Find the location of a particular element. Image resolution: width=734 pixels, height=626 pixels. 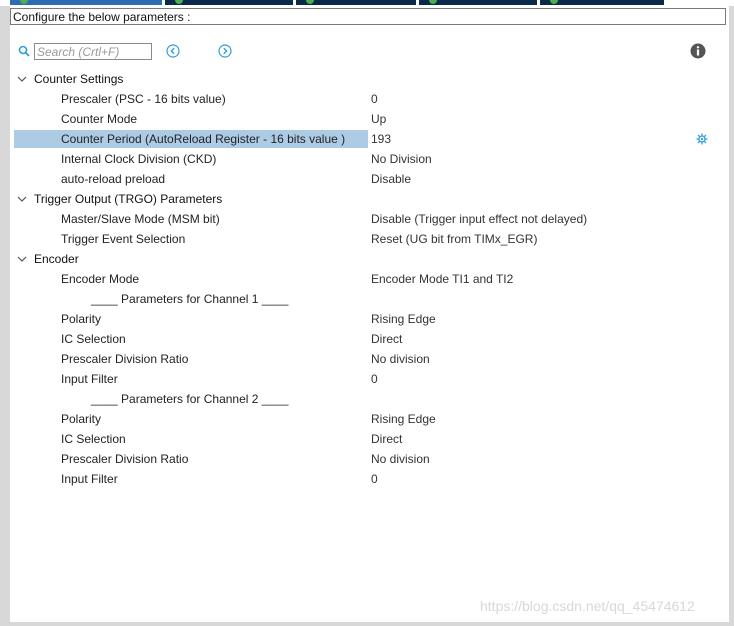

bottom-border is located at coordinates (367, 624).